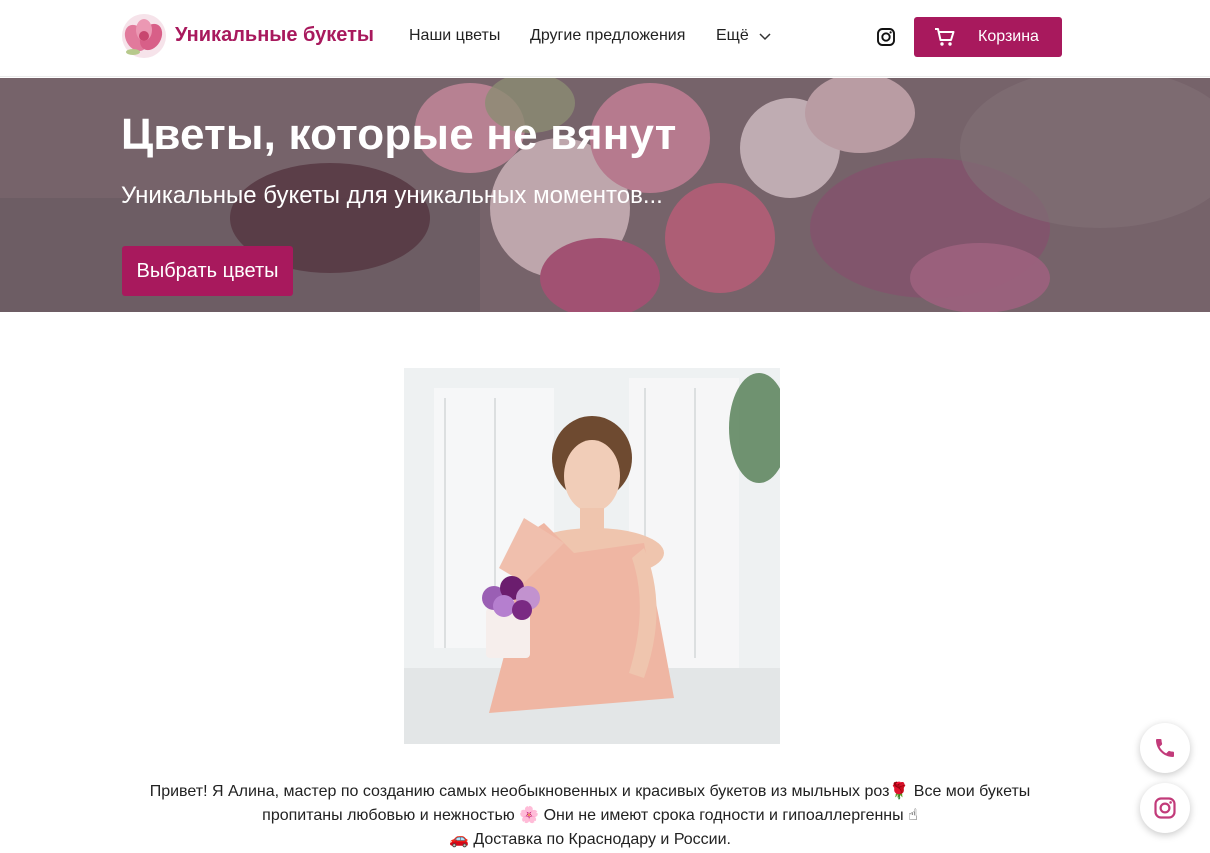 Image resolution: width=1210 pixels, height=853 pixels. I want to click on instagram-button, so click(1165, 808).